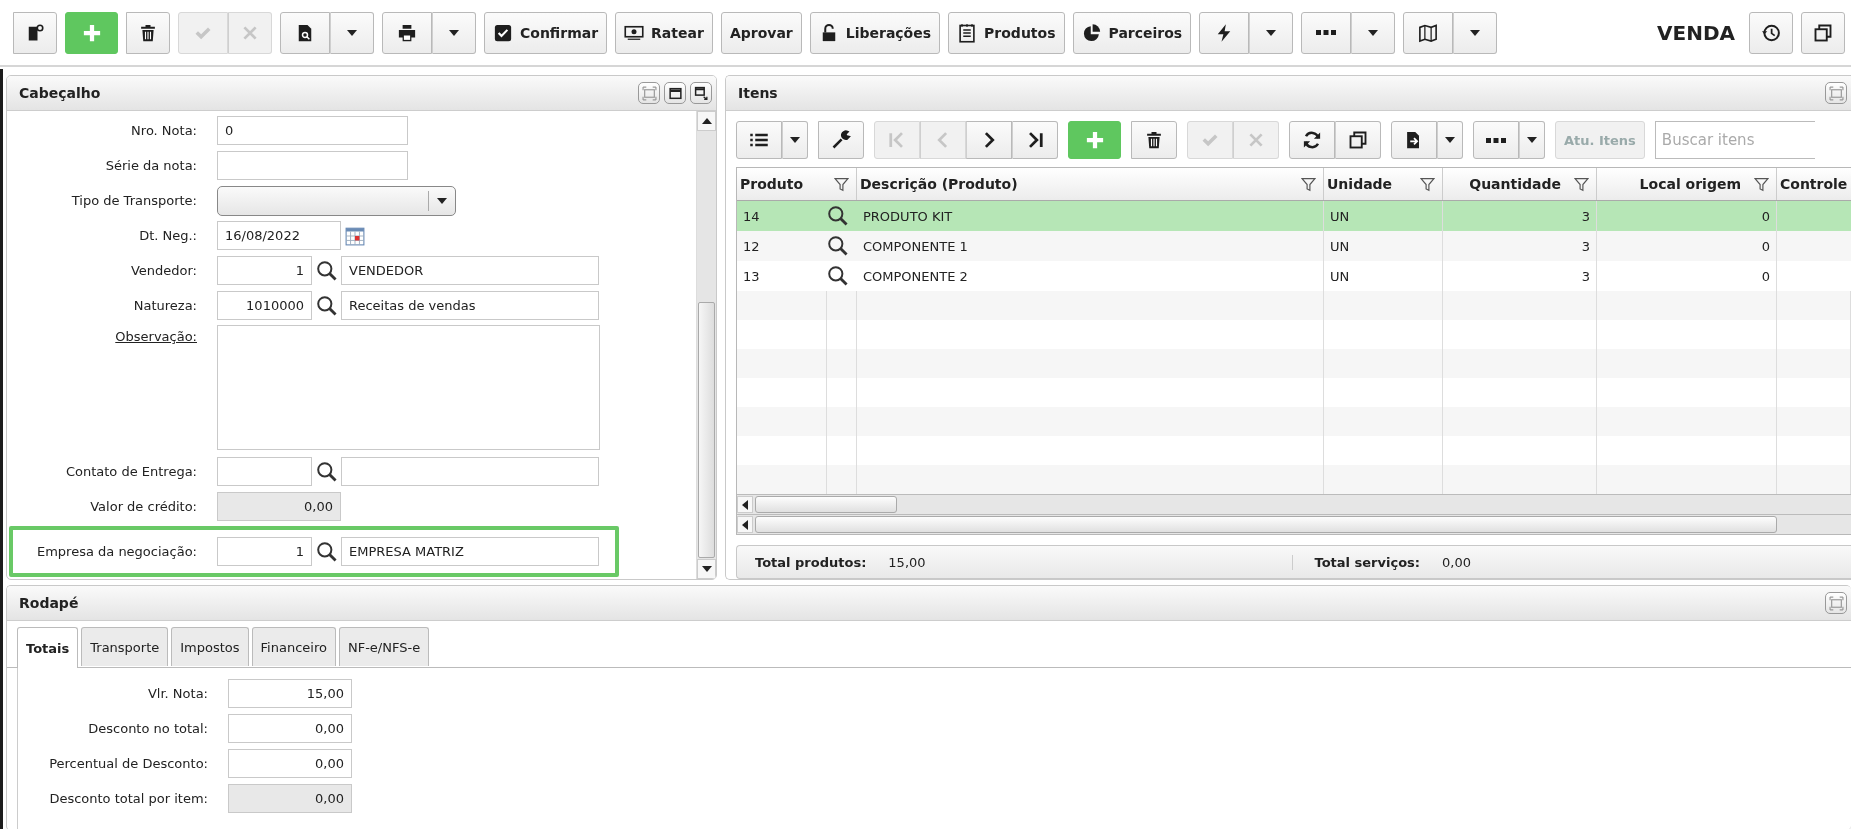  I want to click on list-button, so click(759, 140).